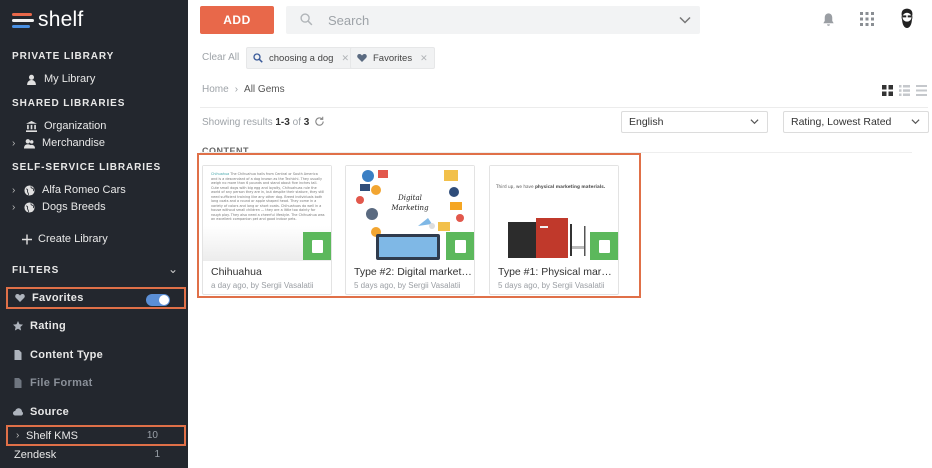  What do you see at coordinates (907, 19) in the screenshot?
I see `user-avatar-icon` at bounding box center [907, 19].